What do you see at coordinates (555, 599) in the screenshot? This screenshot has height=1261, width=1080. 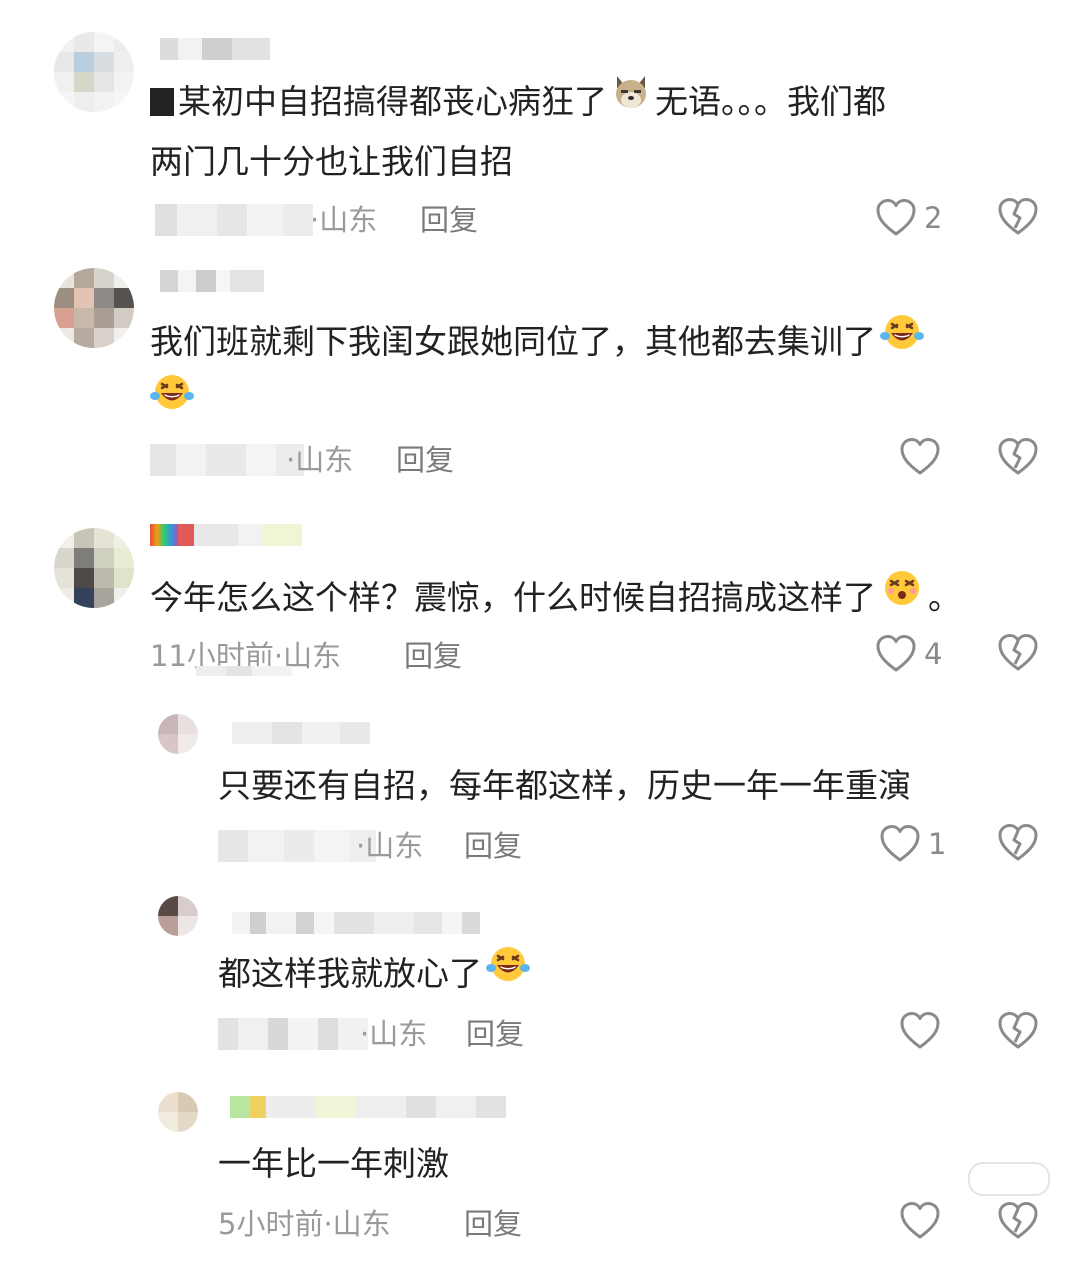 I see `comment-text: 今年怎么这个样？震惊，什么时候自招搞成这样了 。` at bounding box center [555, 599].